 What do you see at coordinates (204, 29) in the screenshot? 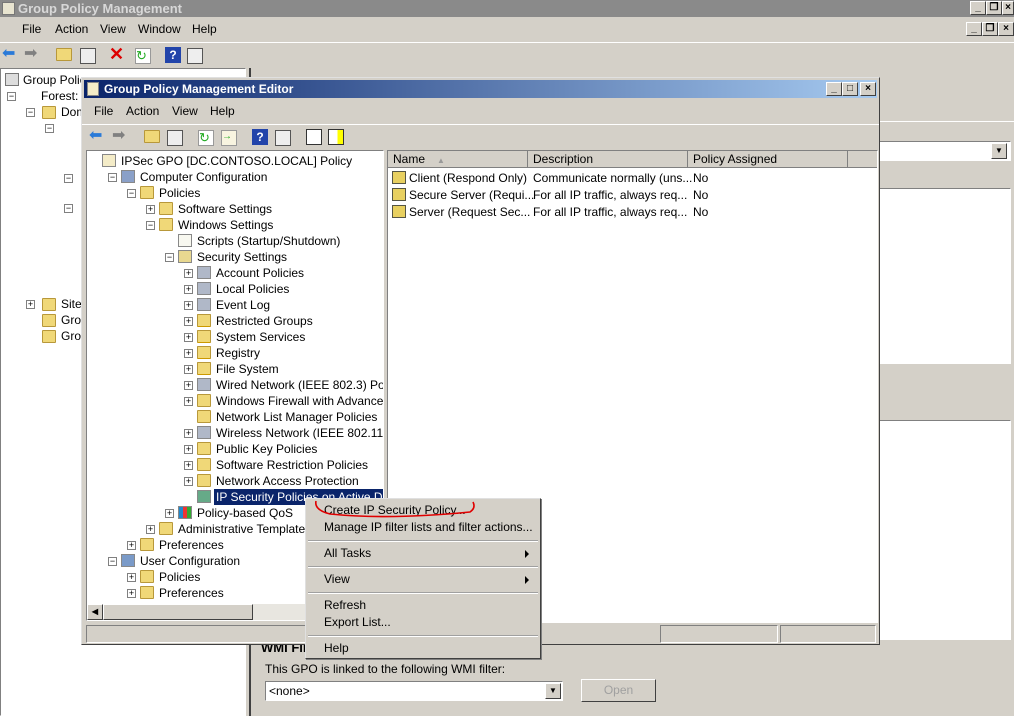
I see `menu-help: Help` at bounding box center [204, 29].